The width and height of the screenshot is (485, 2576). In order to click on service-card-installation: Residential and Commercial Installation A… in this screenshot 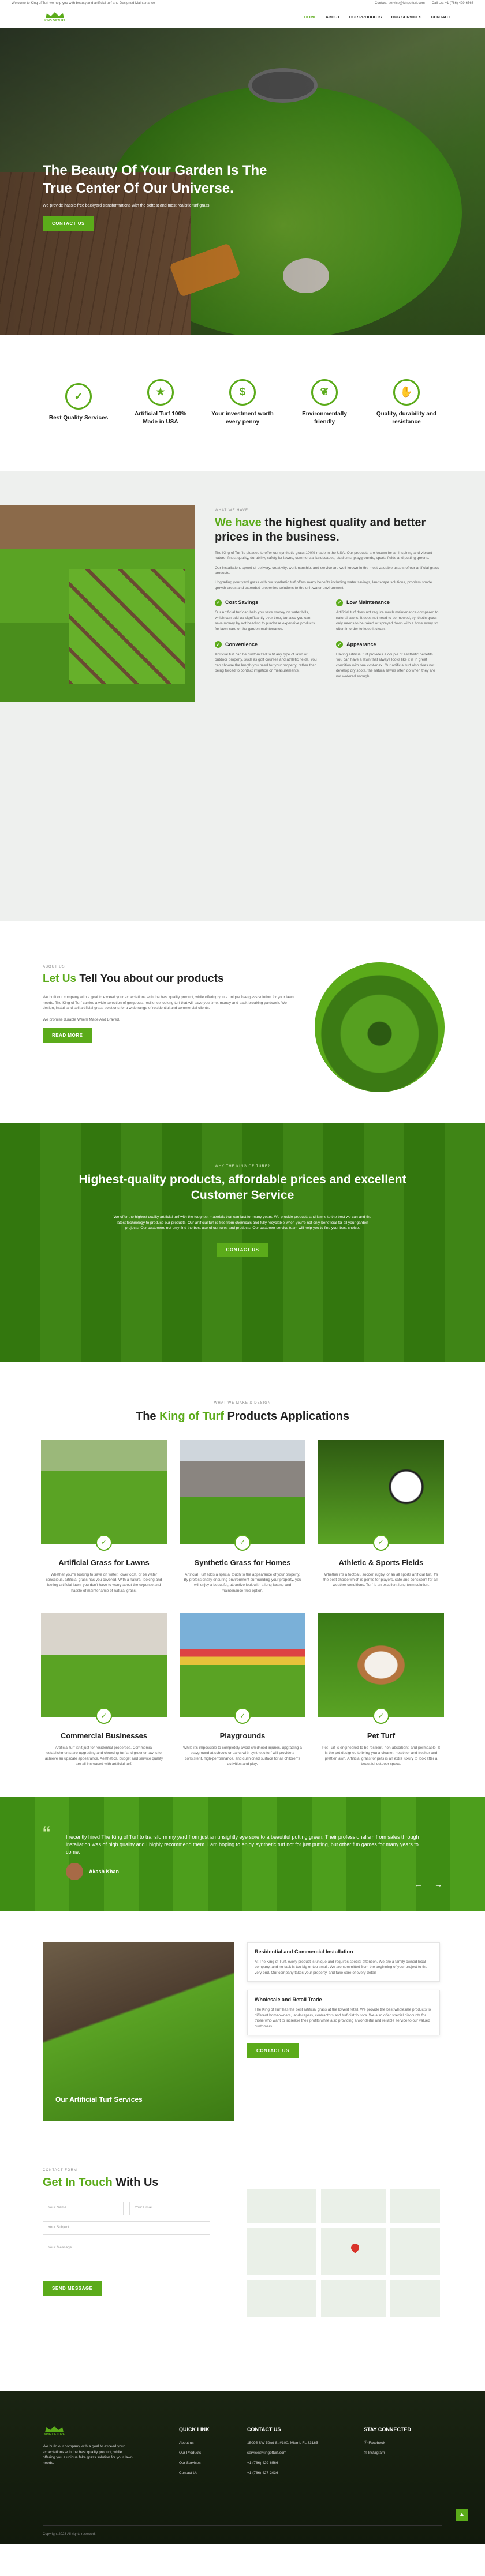, I will do `click(343, 1962)`.